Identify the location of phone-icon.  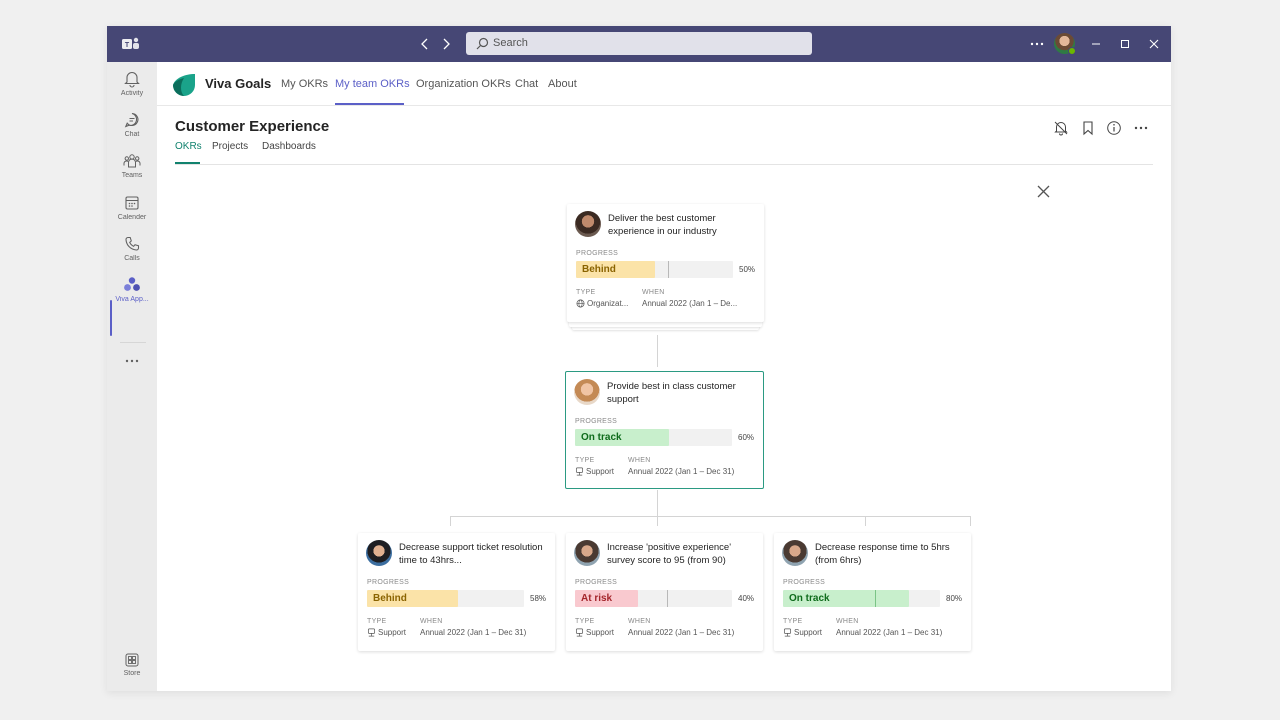
(132, 243).